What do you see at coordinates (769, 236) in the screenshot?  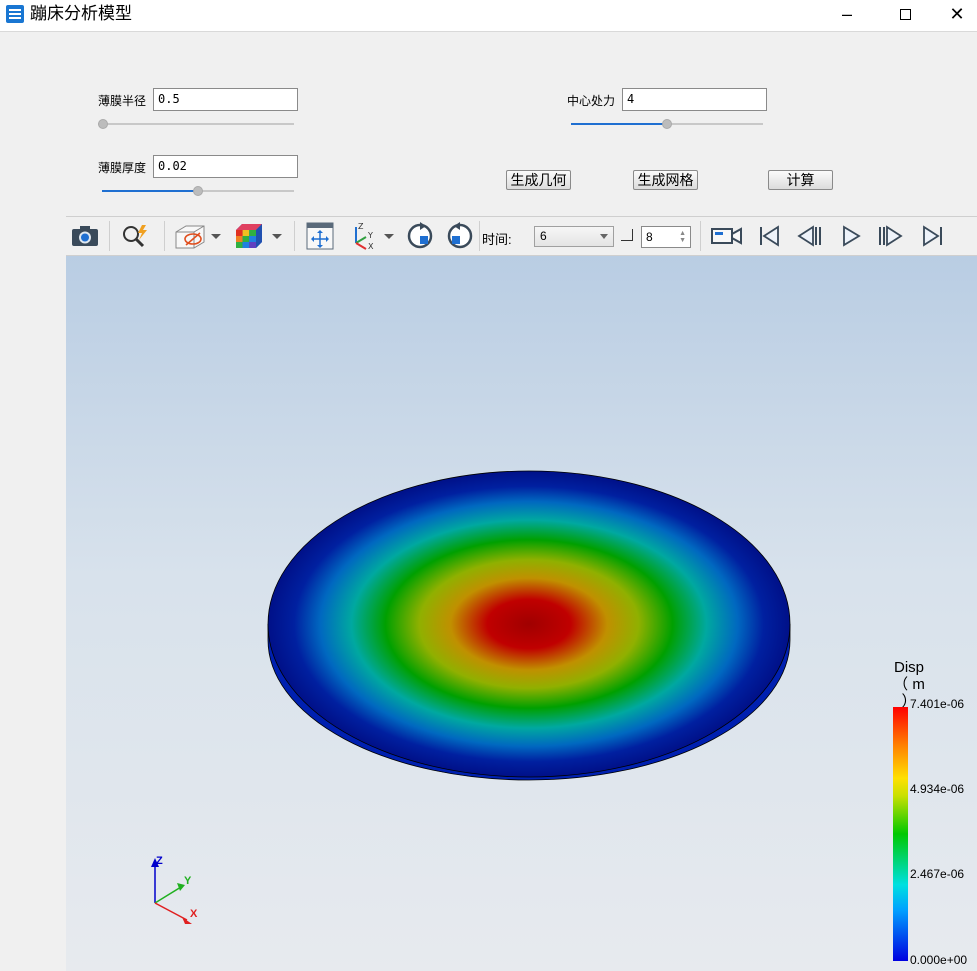 I see `first-frame-icon` at bounding box center [769, 236].